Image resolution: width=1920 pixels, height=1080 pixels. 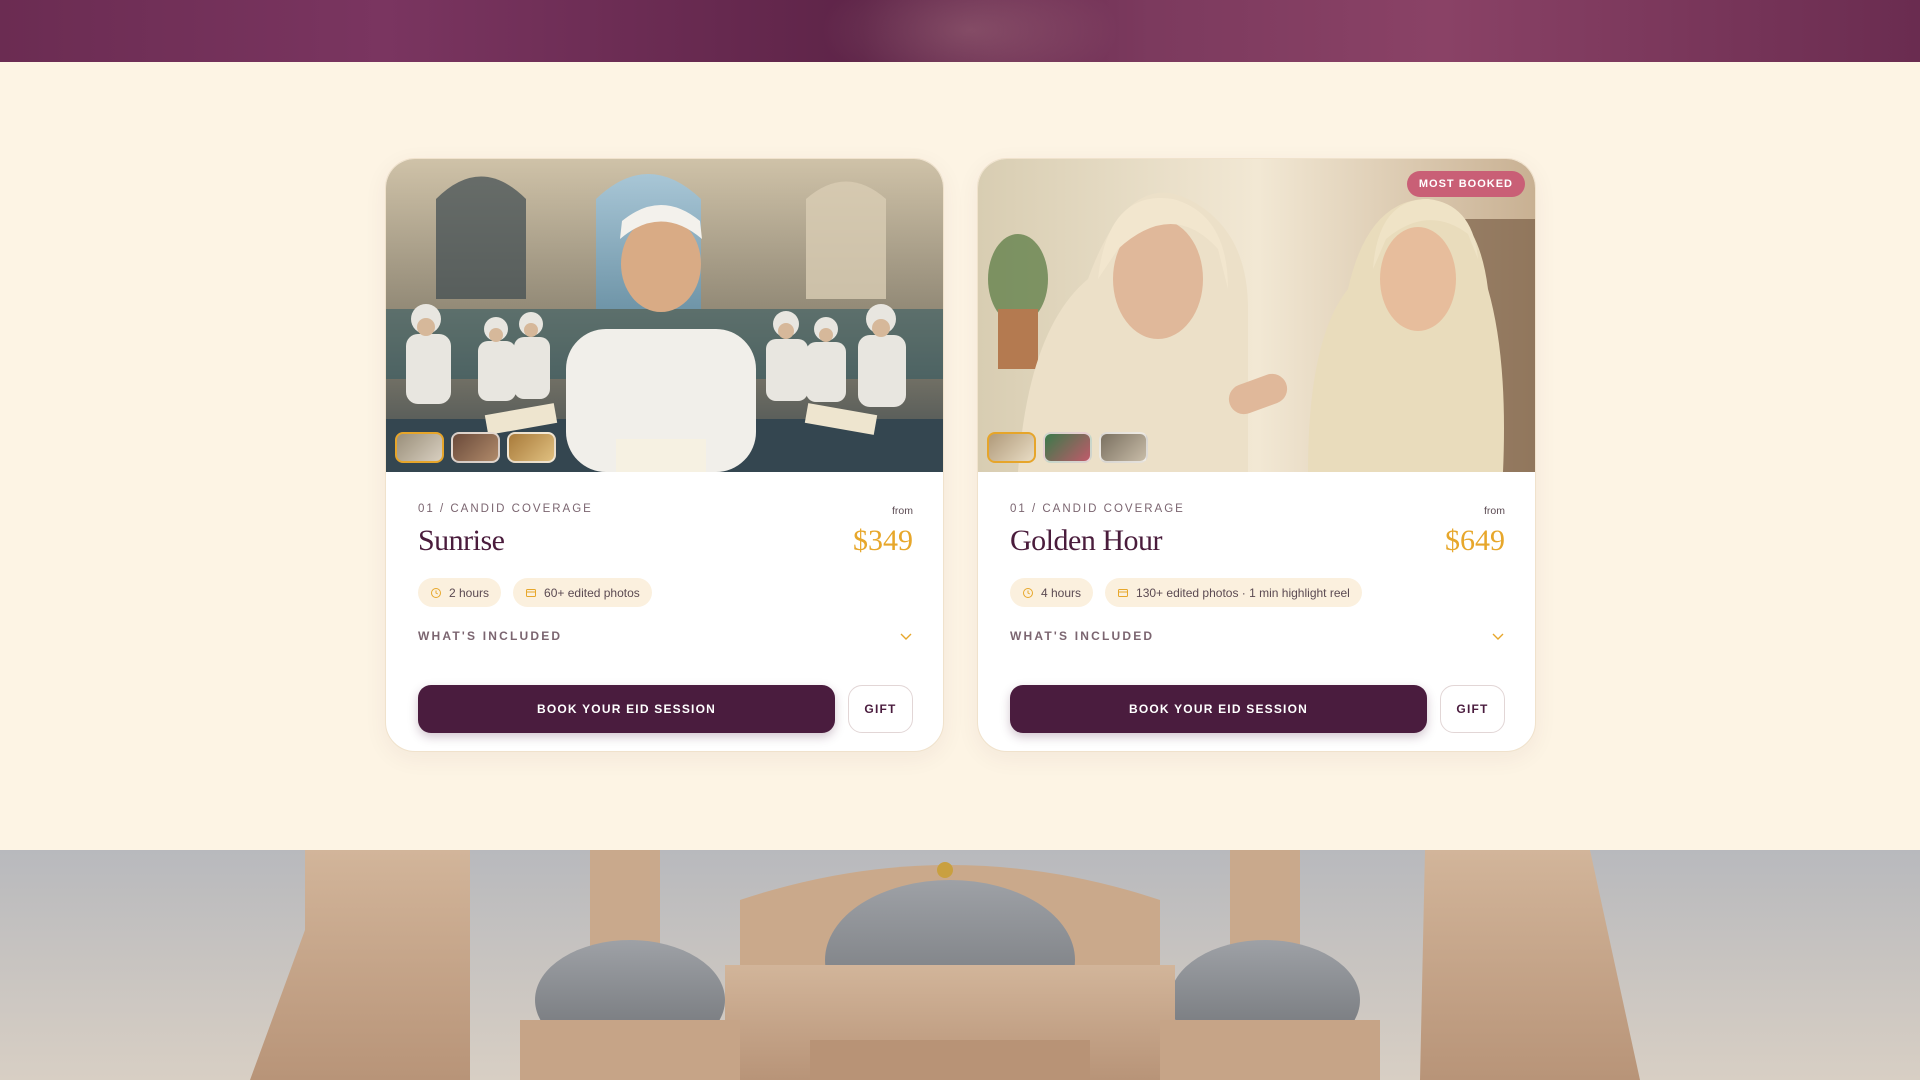 What do you see at coordinates (1086, 540) in the screenshot?
I see `package-title: Golden Hour` at bounding box center [1086, 540].